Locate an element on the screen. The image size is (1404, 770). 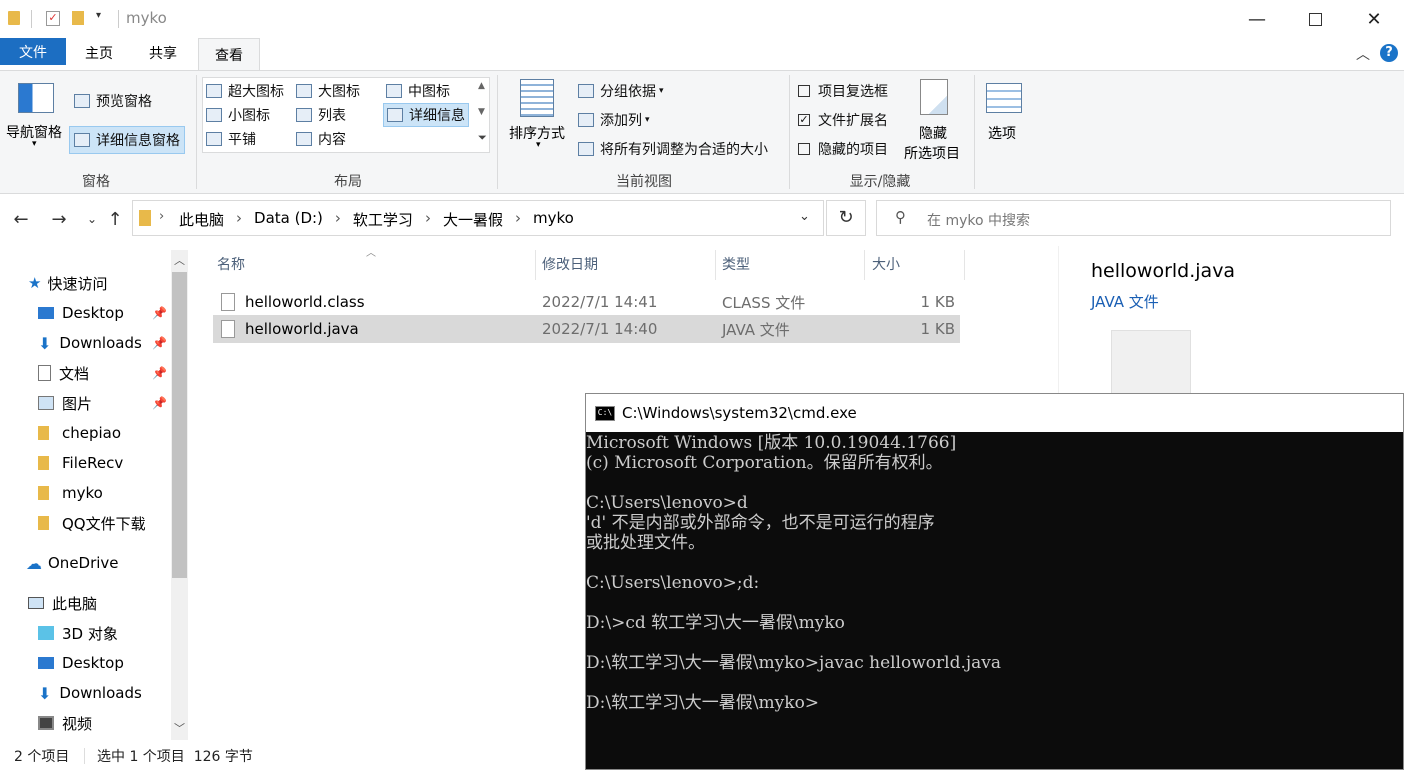
console-line: C:\Users\lenovo>;d: is located at coordinates (673, 583).